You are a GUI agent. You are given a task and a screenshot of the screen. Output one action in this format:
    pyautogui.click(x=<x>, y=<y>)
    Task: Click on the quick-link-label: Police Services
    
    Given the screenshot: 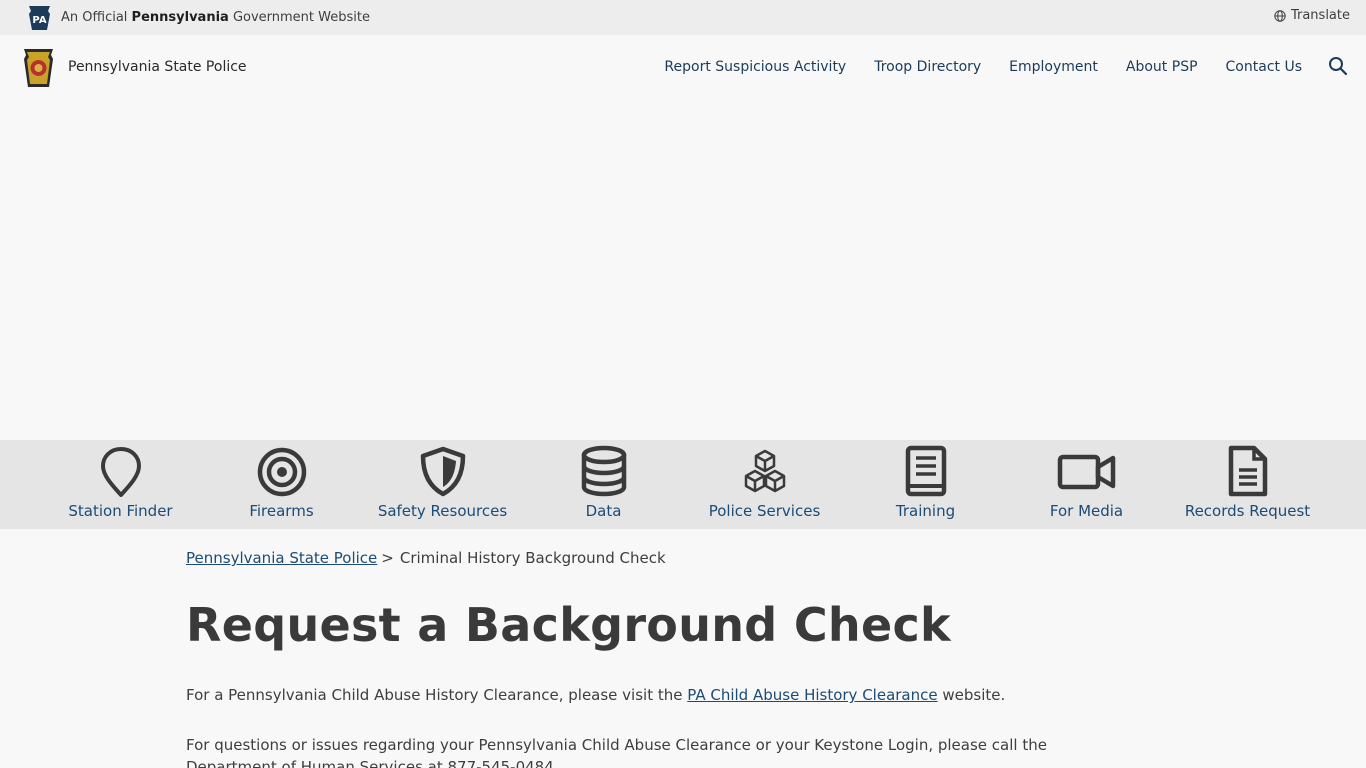 What is the action you would take?
    pyautogui.click(x=764, y=511)
    